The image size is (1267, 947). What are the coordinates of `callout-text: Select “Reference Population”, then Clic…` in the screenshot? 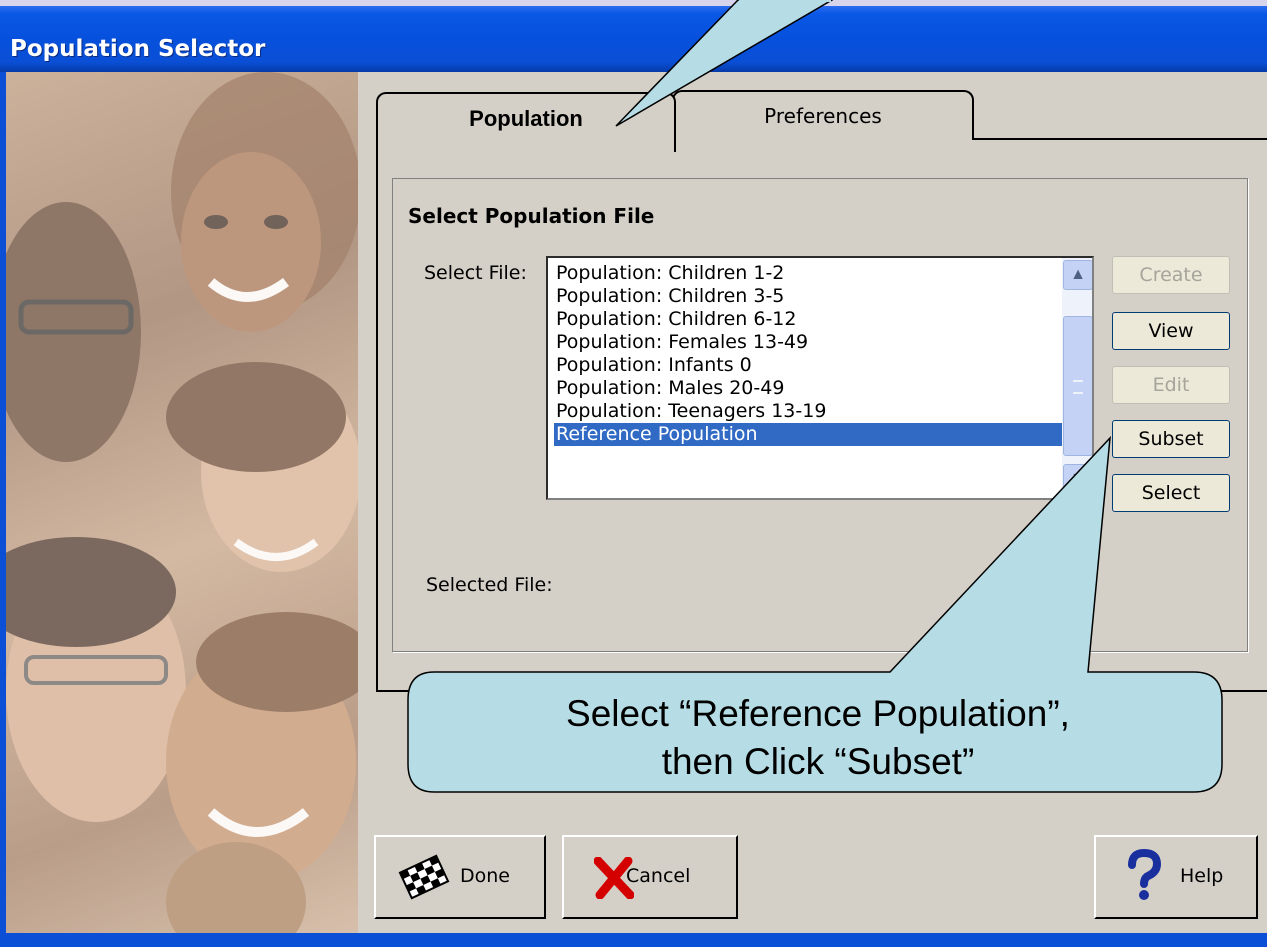 It's located at (818, 738).